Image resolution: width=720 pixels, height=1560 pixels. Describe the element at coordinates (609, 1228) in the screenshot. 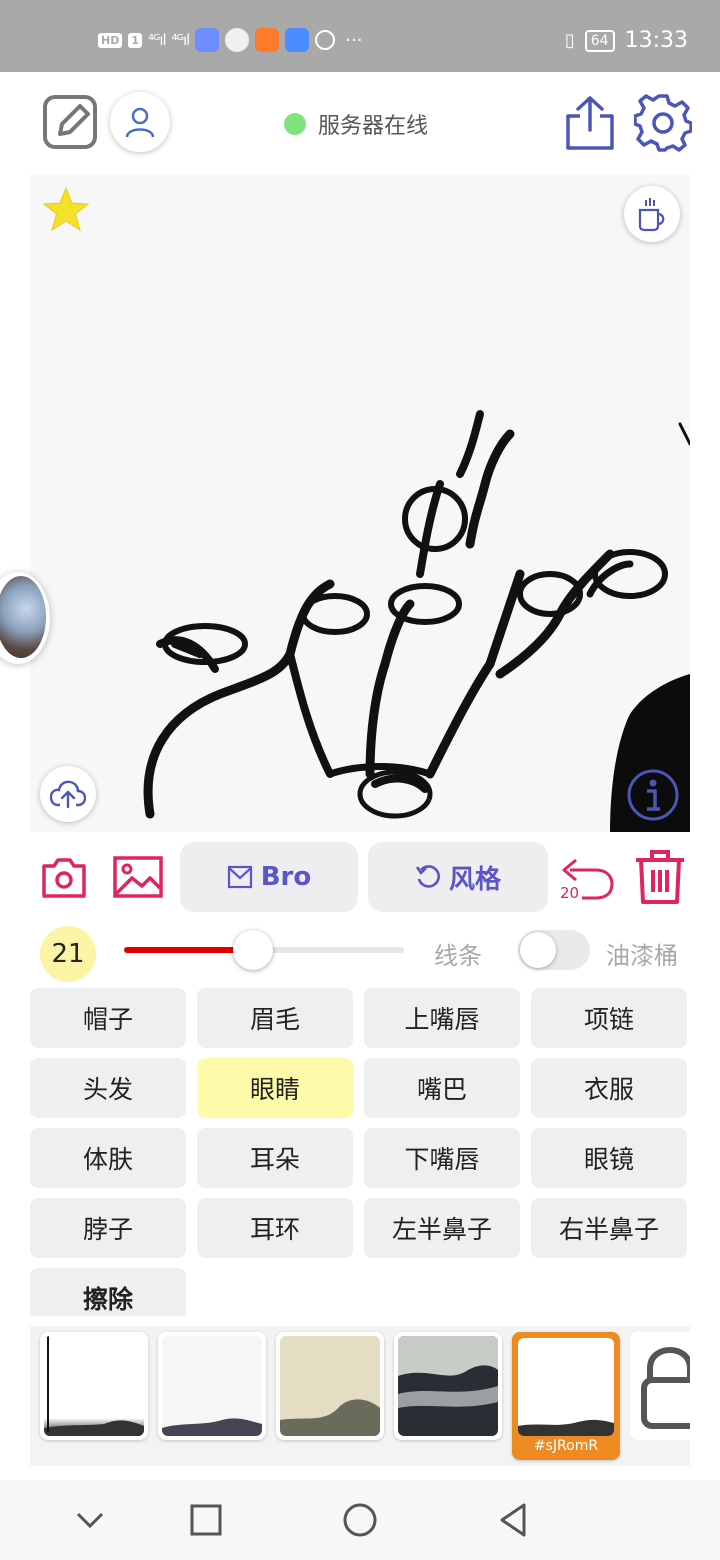

I see `part-button: 右半鼻子` at that location.